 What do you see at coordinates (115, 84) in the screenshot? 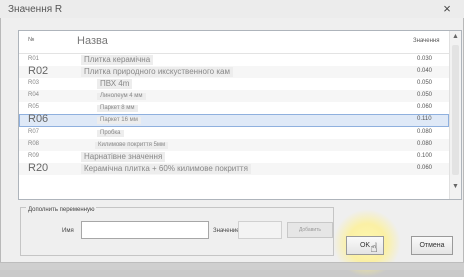
I see `row-name: ПВХ 4m` at bounding box center [115, 84].